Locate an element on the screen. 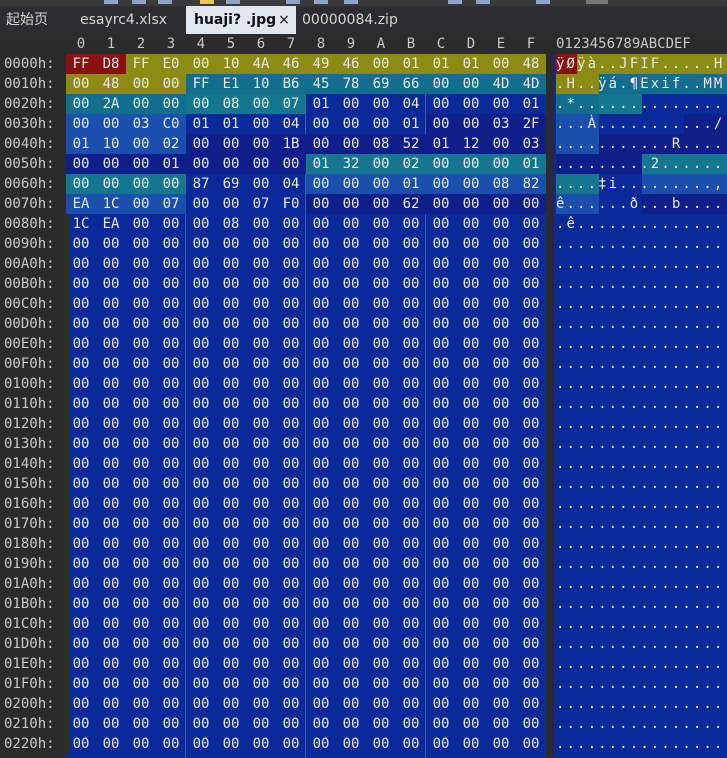 The image size is (727, 758). hex-byte: FF is located at coordinates (141, 64).